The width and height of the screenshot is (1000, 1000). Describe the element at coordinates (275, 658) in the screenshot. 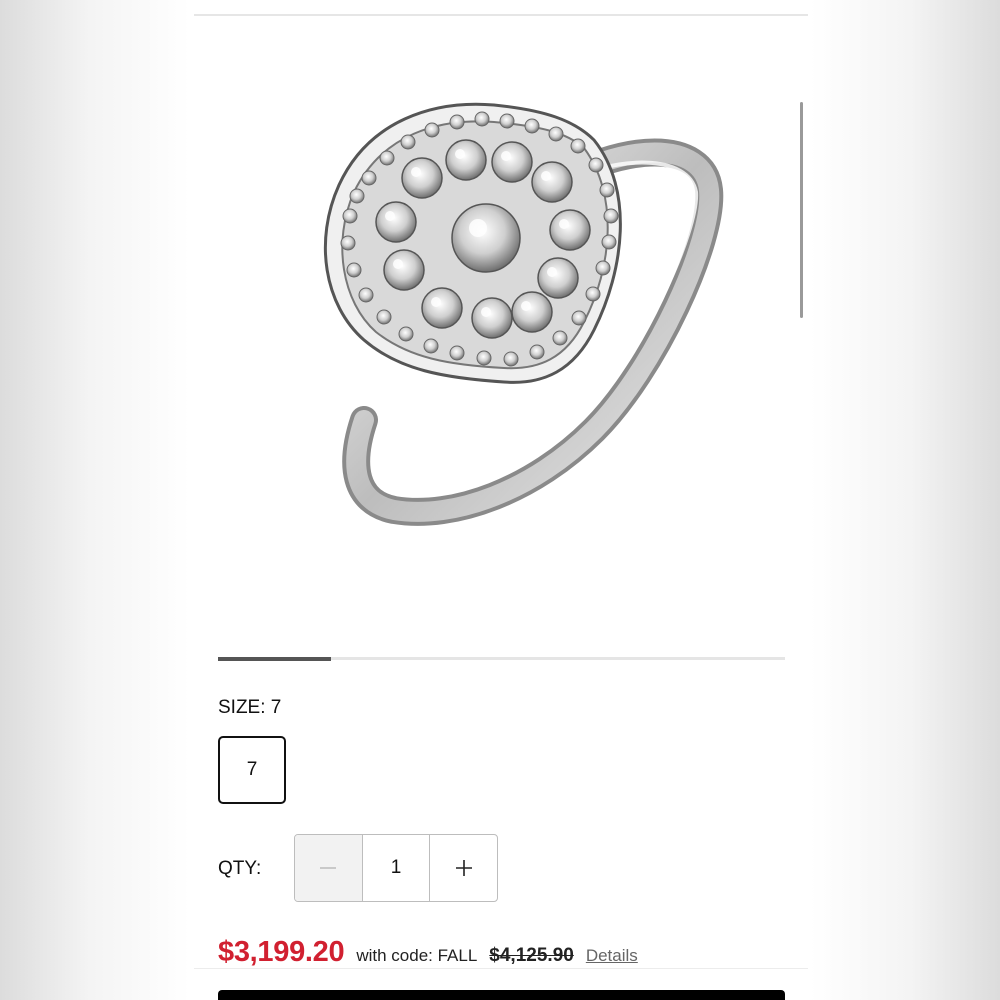

I see `carousel-progress-fill` at that location.